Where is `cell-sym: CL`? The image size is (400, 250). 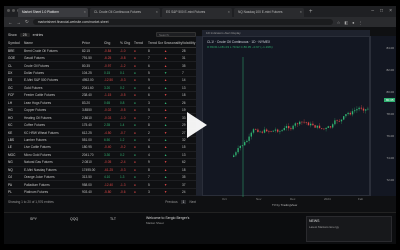
cell-sym: CL is located at coordinates (16, 65).